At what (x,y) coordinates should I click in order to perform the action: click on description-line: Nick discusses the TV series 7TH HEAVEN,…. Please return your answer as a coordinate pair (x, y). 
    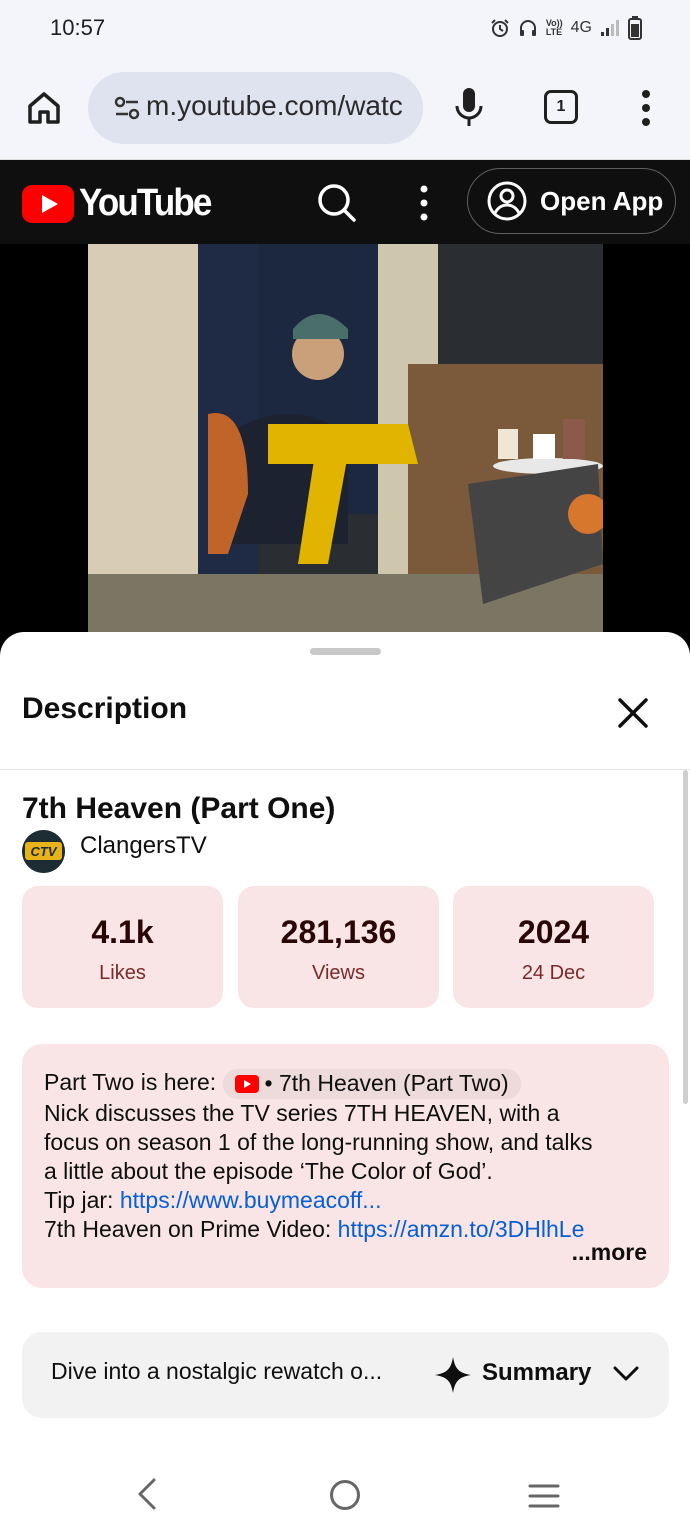
    Looking at the image, I should click on (302, 1112).